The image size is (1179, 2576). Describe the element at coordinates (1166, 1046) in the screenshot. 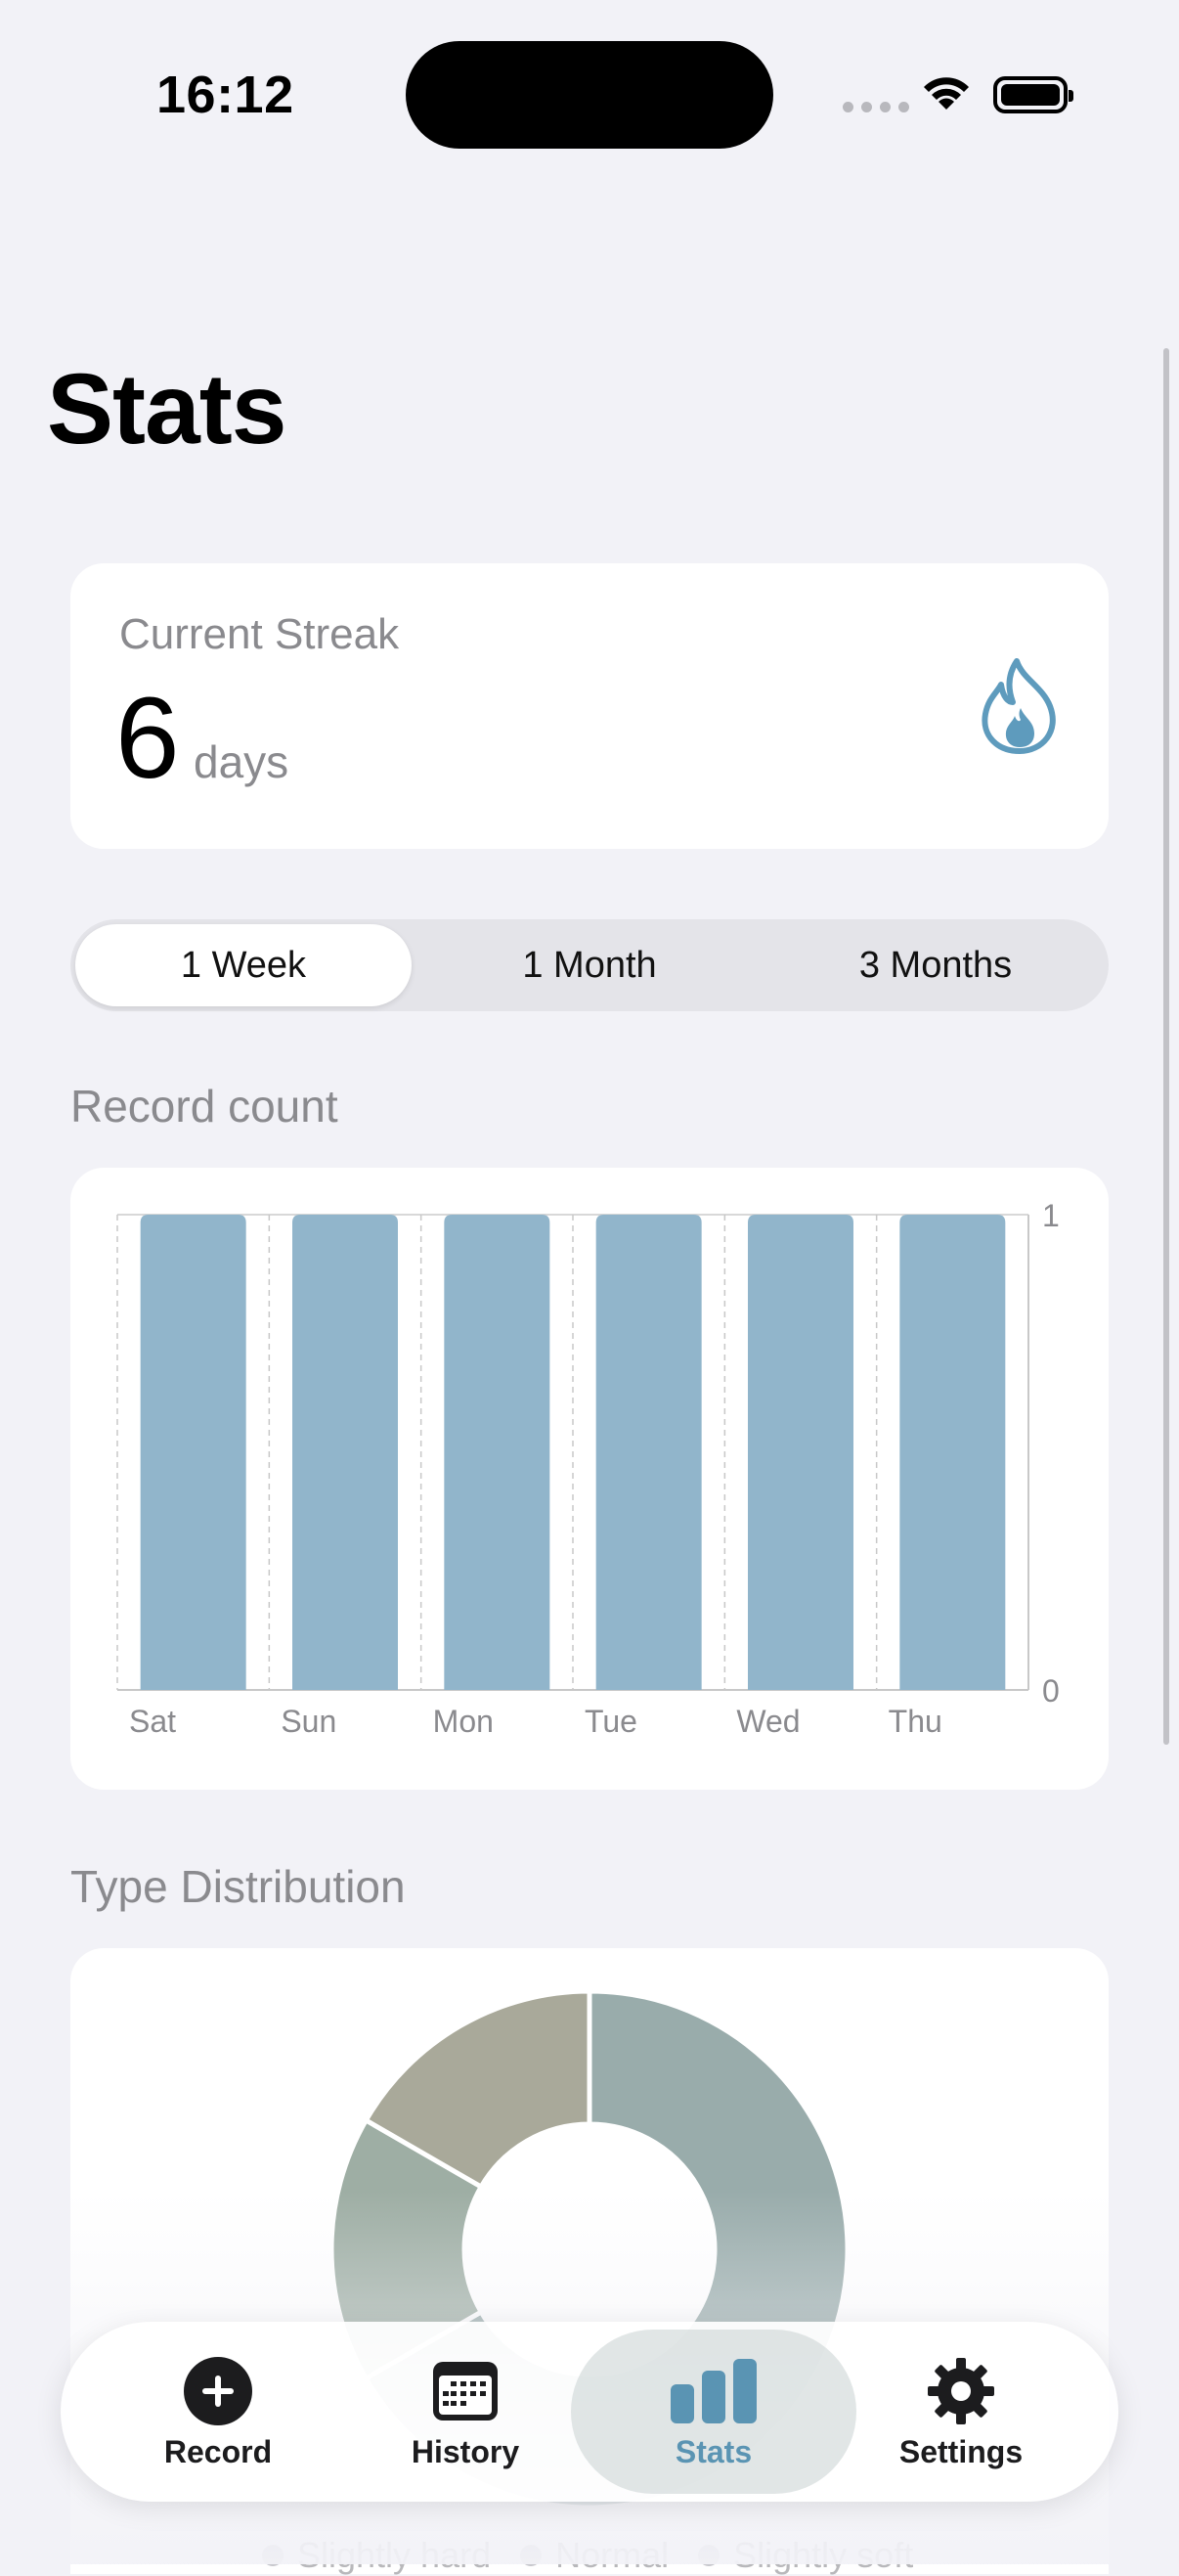

I see `scrollbar` at that location.